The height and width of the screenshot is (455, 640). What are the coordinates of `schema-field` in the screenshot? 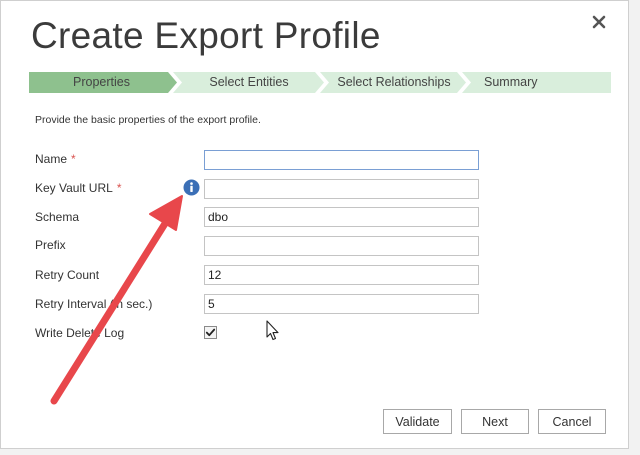 It's located at (341, 217).